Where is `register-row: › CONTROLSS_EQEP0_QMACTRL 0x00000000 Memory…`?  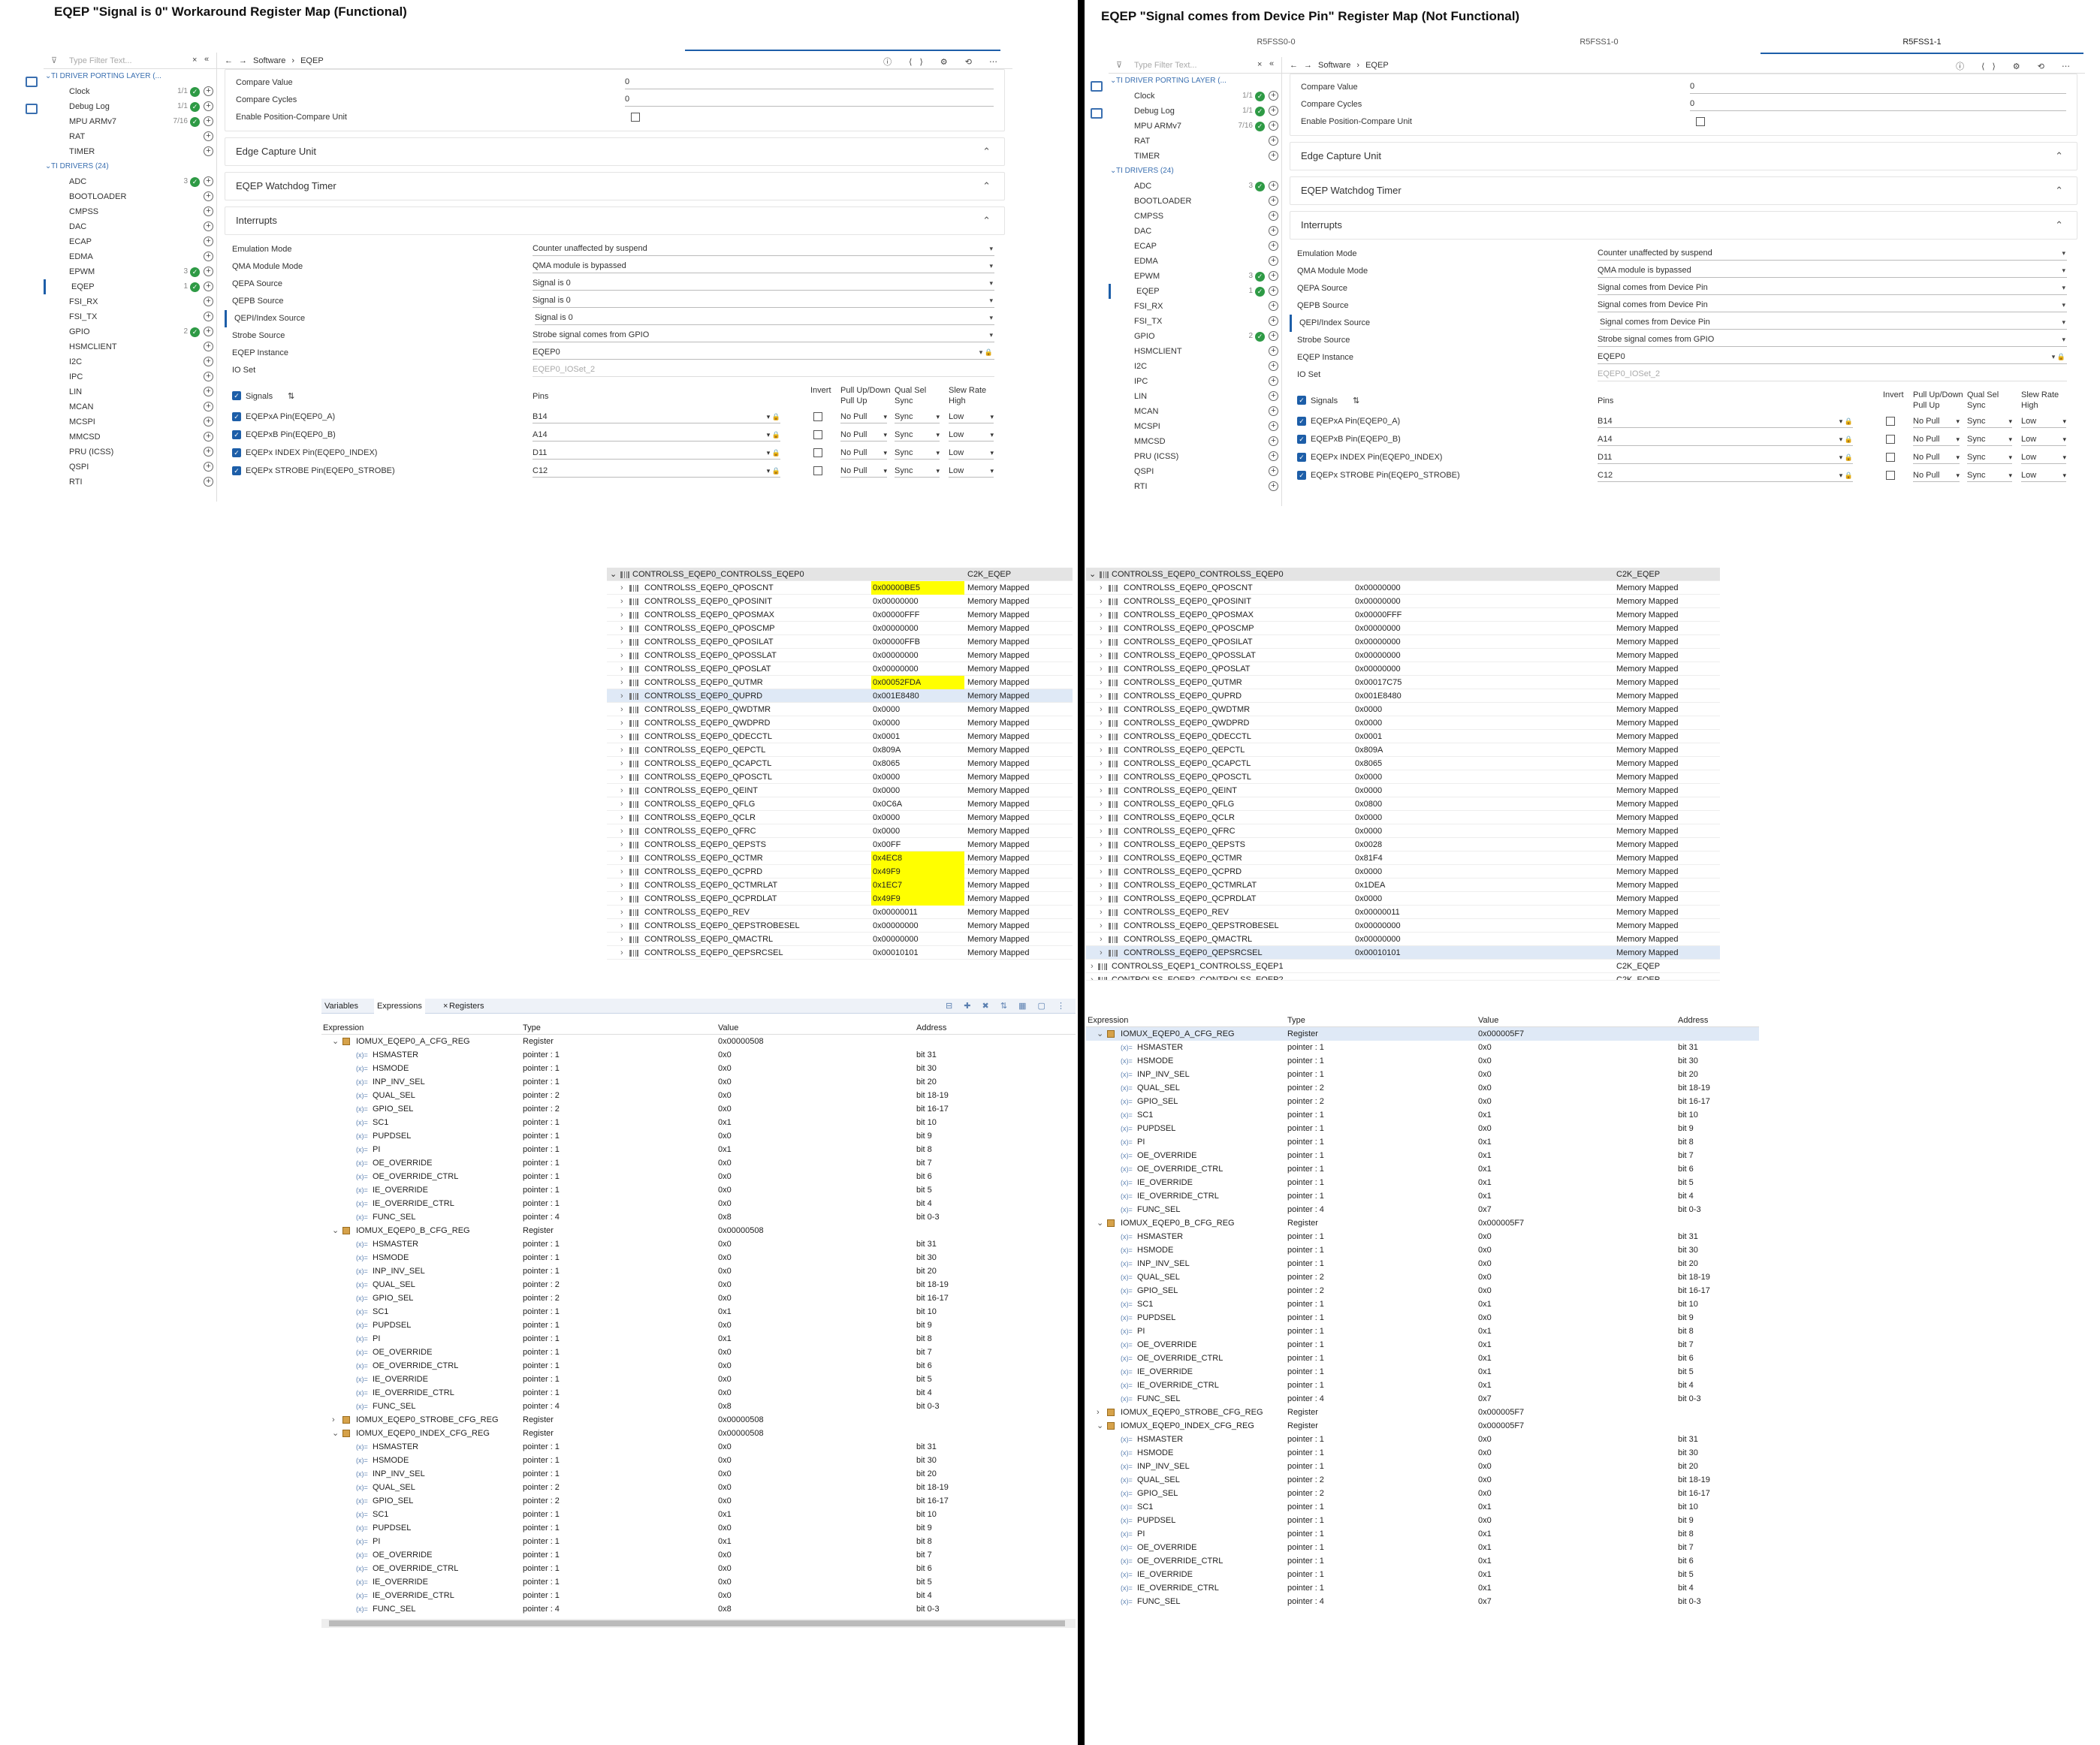 register-row: › CONTROLSS_EQEP0_QMACTRL 0x00000000 Memory… is located at coordinates (1403, 939).